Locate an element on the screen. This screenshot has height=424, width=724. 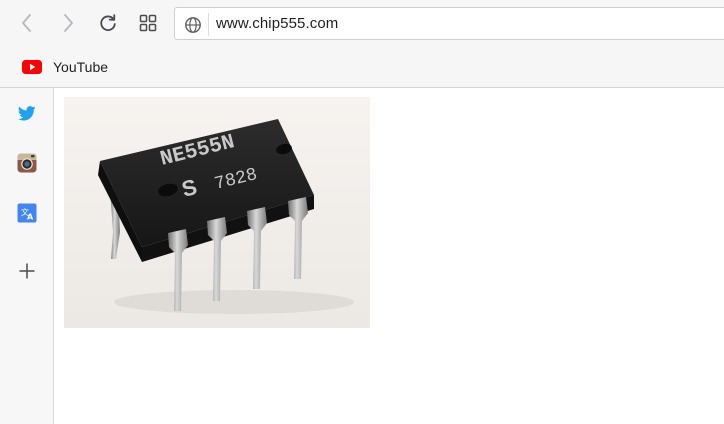
twitter-icon is located at coordinates (27, 112).